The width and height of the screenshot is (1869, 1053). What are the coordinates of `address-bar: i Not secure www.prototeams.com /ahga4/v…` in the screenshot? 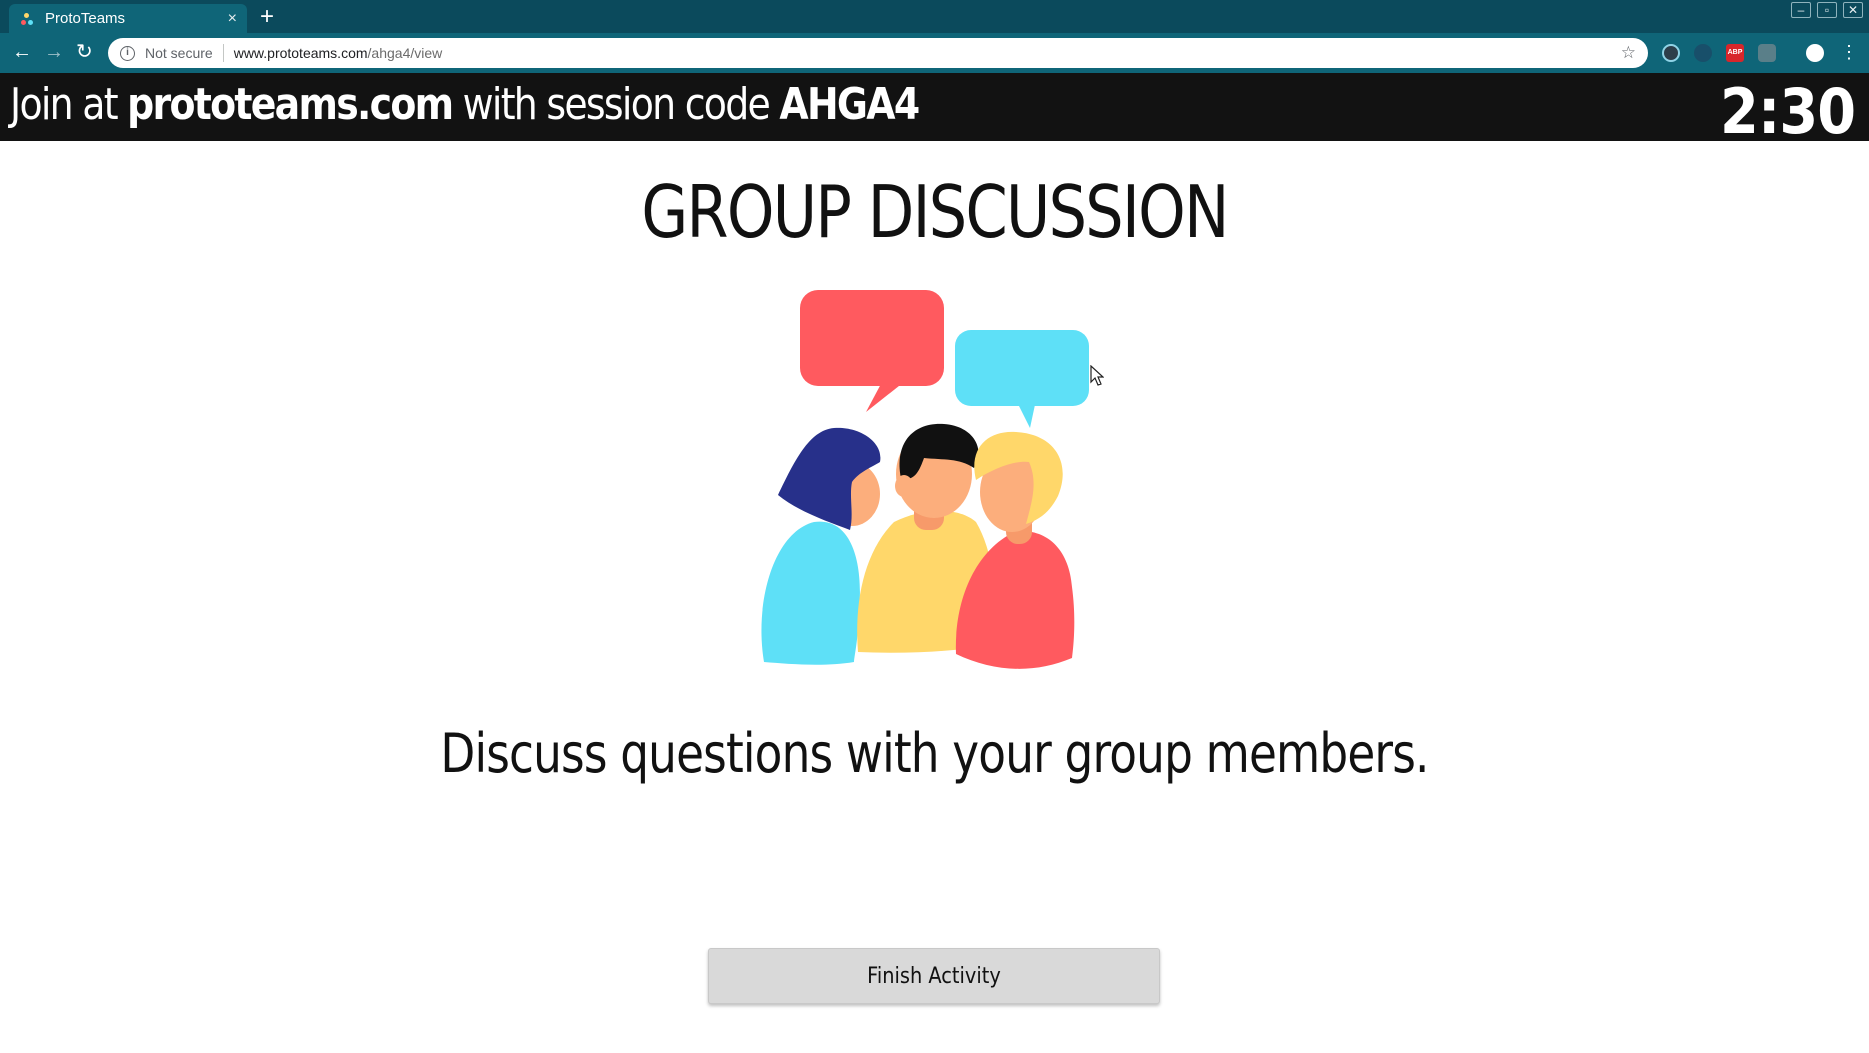 It's located at (878, 53).